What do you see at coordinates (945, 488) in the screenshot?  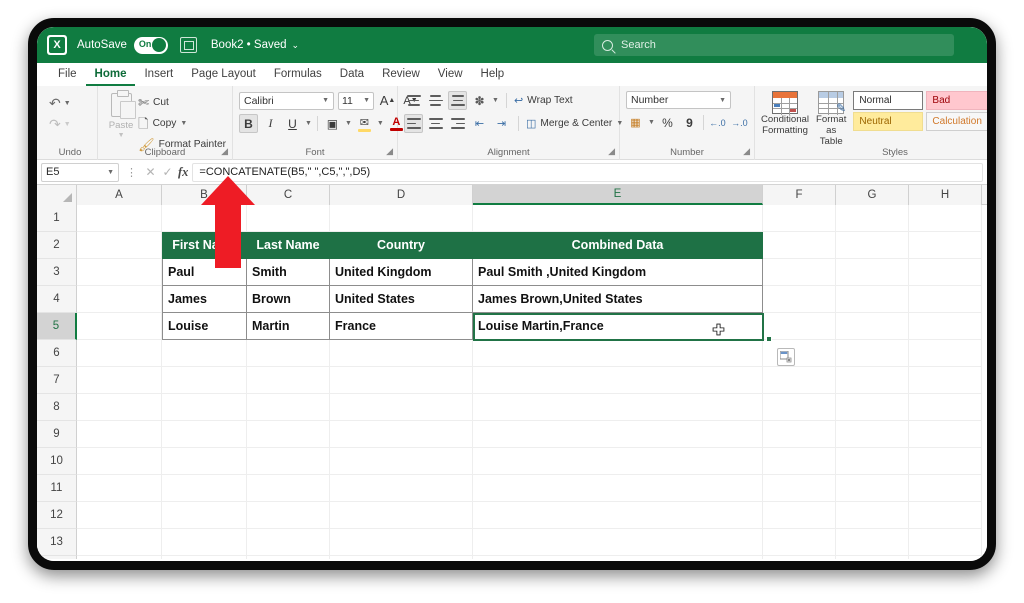 I see `cell-H11` at bounding box center [945, 488].